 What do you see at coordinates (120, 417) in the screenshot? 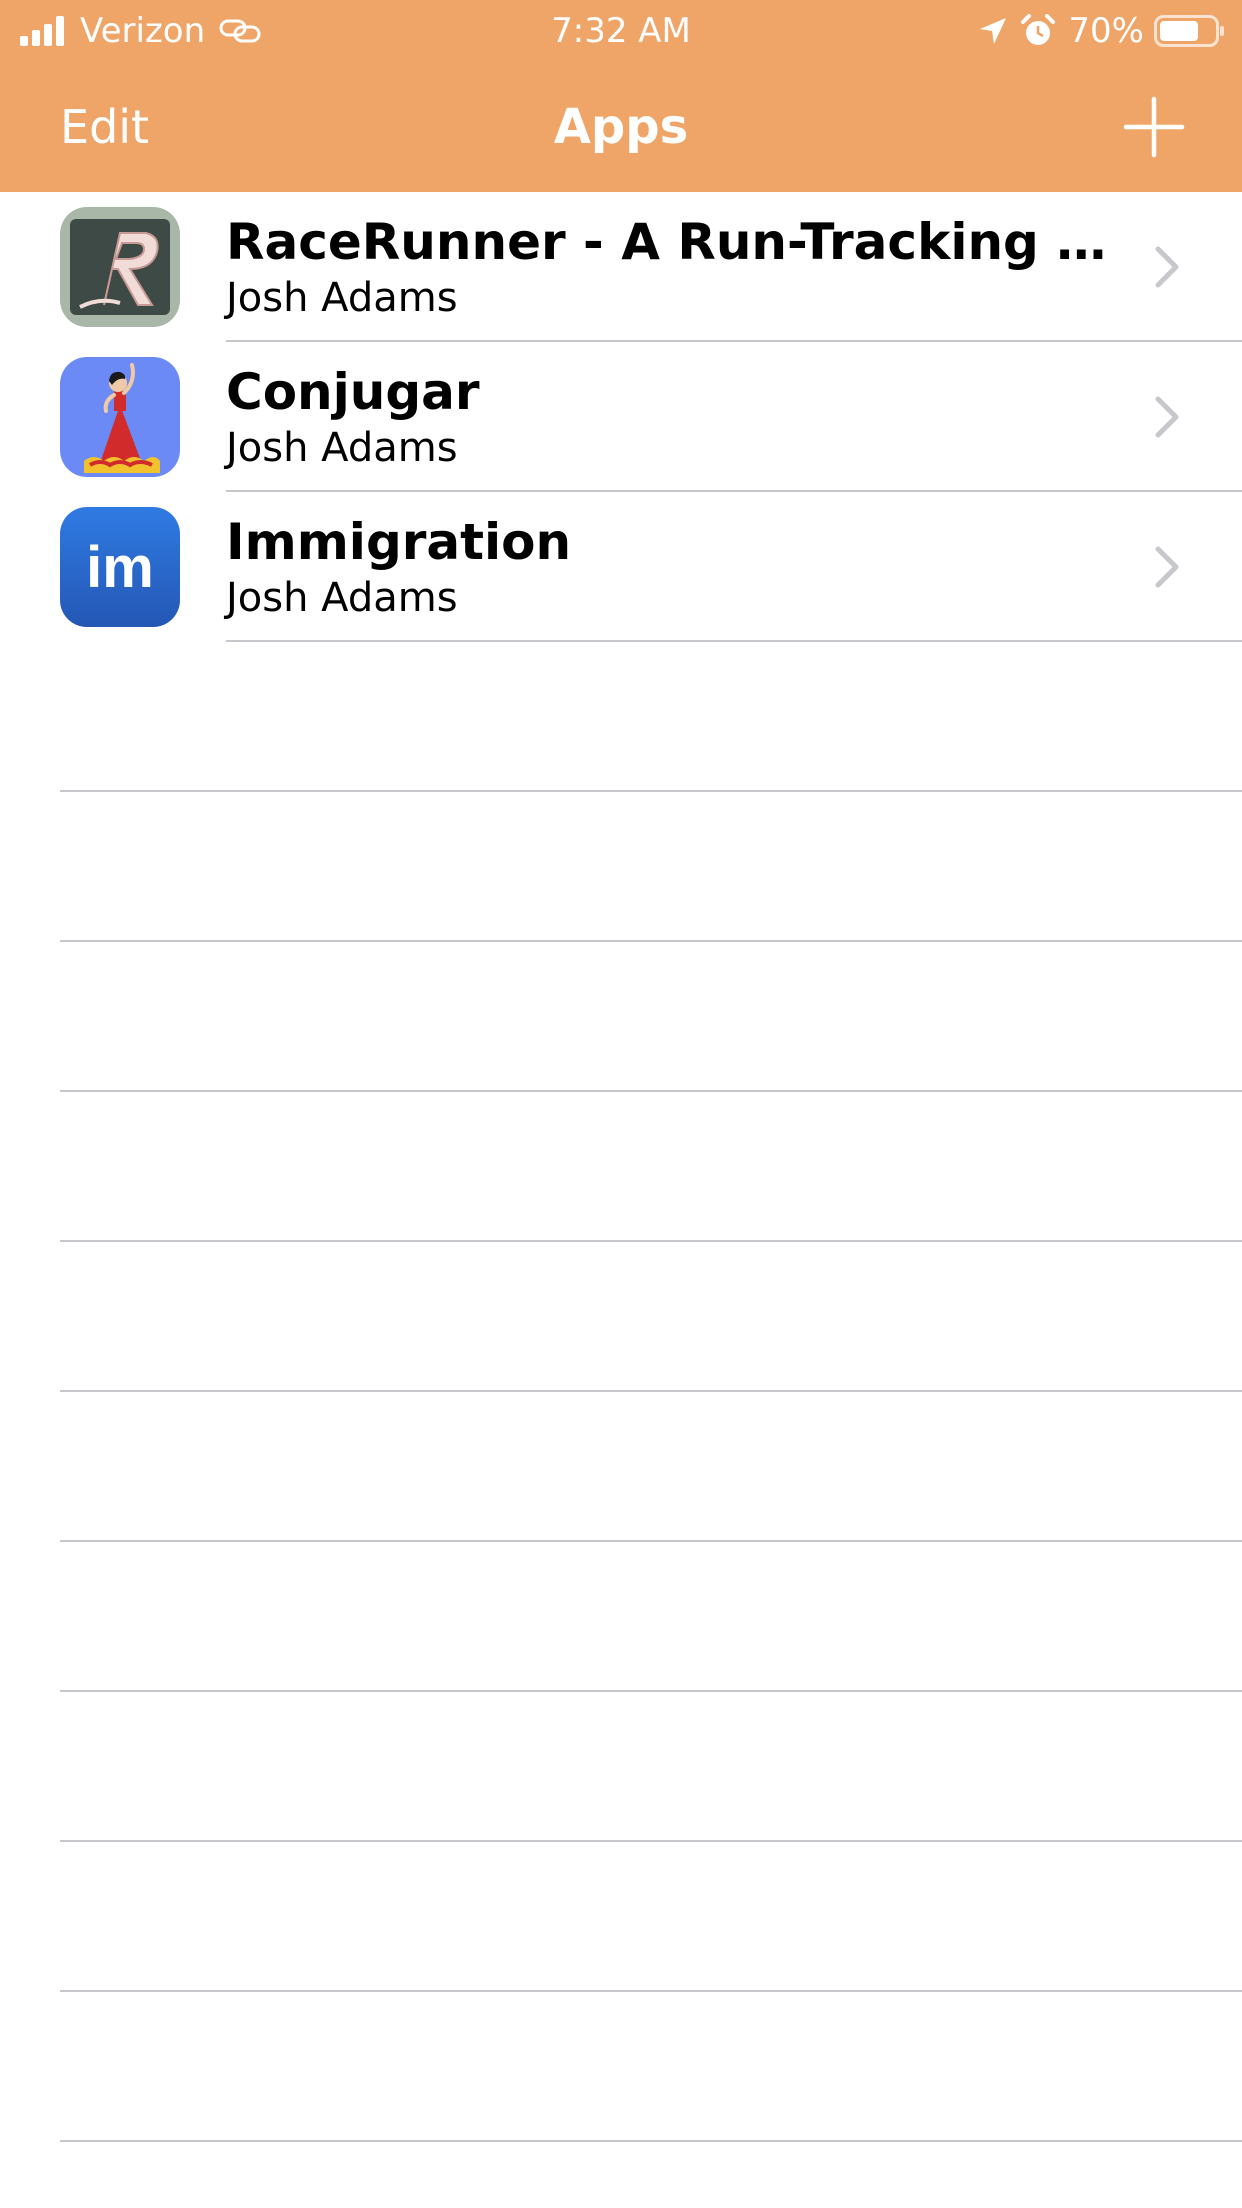
I see `conjugar-app-icon` at bounding box center [120, 417].